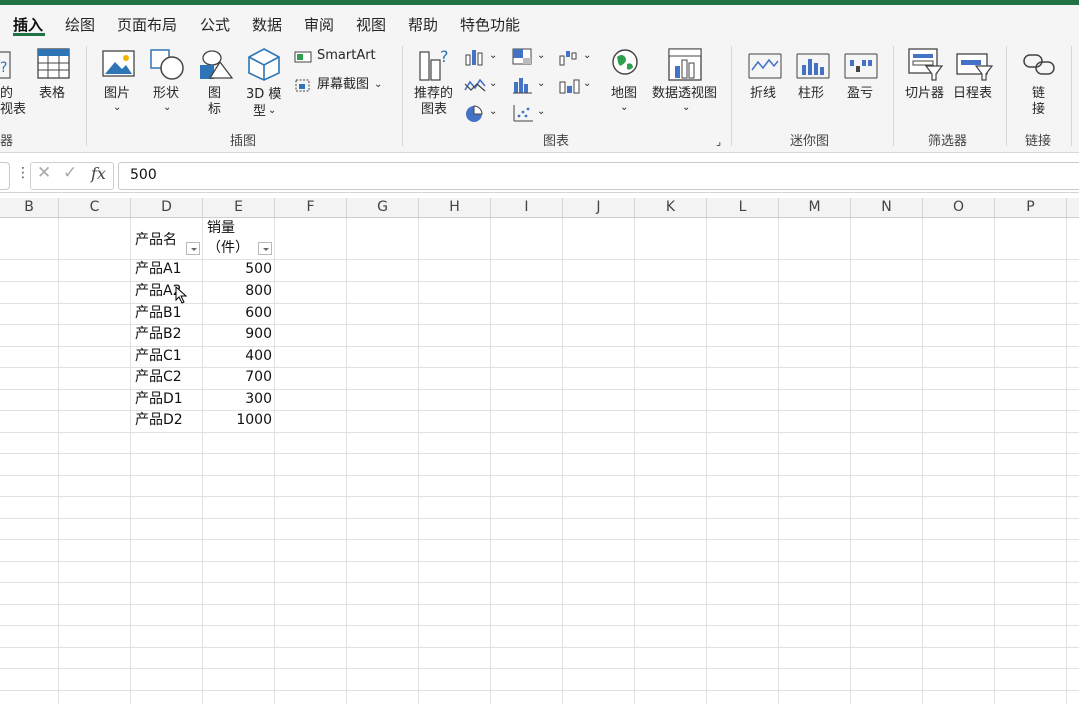  What do you see at coordinates (28, 24) in the screenshot?
I see `tab-insert: 插入` at bounding box center [28, 24].